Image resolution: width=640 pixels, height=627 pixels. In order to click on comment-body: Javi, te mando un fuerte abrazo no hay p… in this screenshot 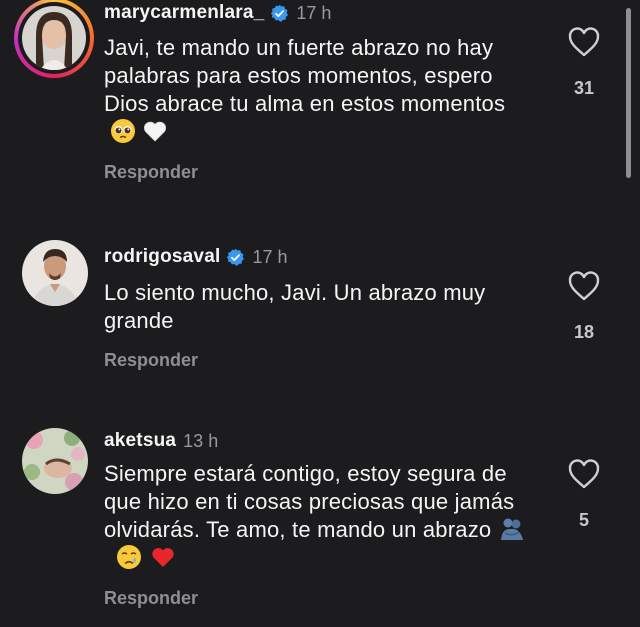, I will do `click(305, 75)`.